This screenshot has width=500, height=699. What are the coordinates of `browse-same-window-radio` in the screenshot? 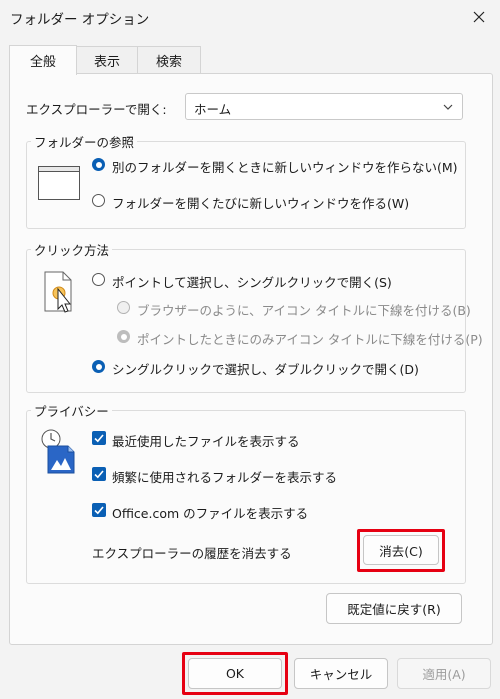 It's located at (98, 164).